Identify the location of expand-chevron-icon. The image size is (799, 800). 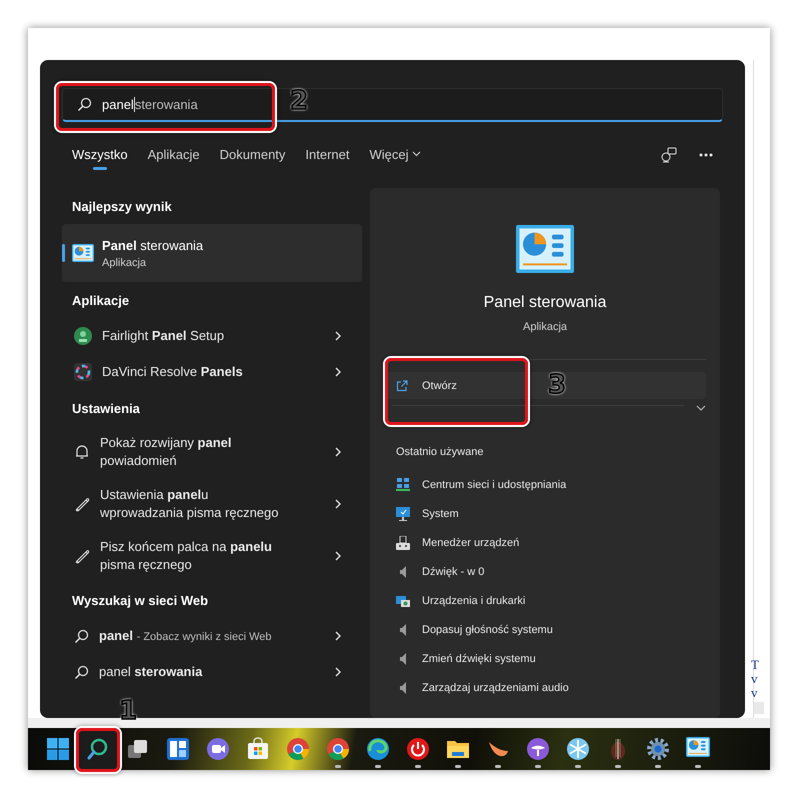
(701, 408).